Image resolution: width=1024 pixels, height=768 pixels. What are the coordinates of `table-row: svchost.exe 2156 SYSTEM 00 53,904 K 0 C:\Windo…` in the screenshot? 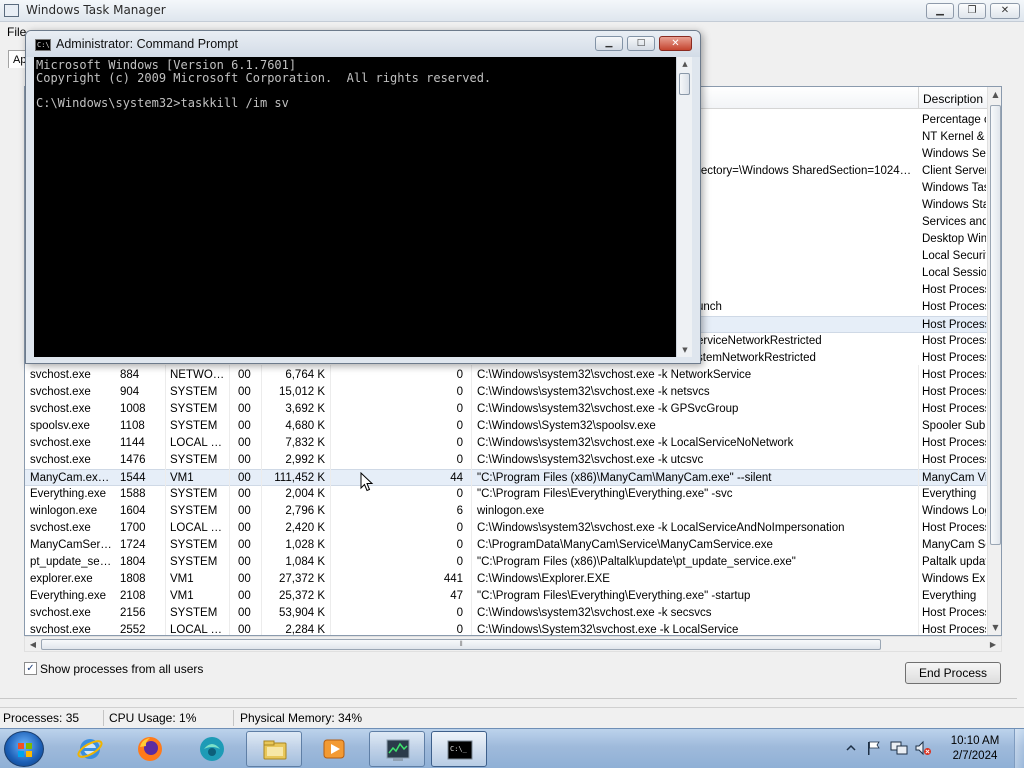 It's located at (506, 613).